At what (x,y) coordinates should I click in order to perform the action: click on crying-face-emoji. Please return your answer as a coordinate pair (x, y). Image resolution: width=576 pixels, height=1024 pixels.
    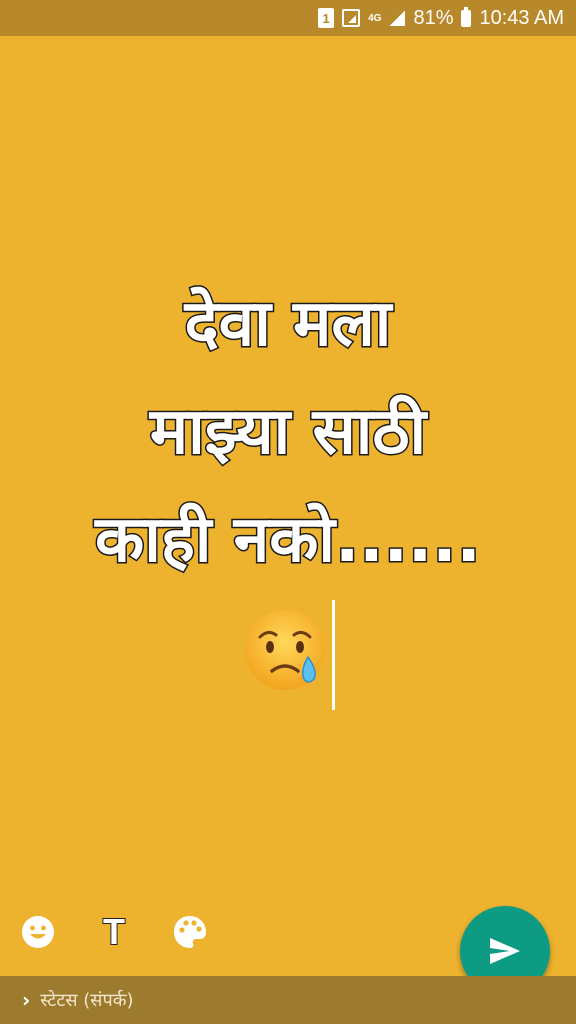
    Looking at the image, I should click on (284, 650).